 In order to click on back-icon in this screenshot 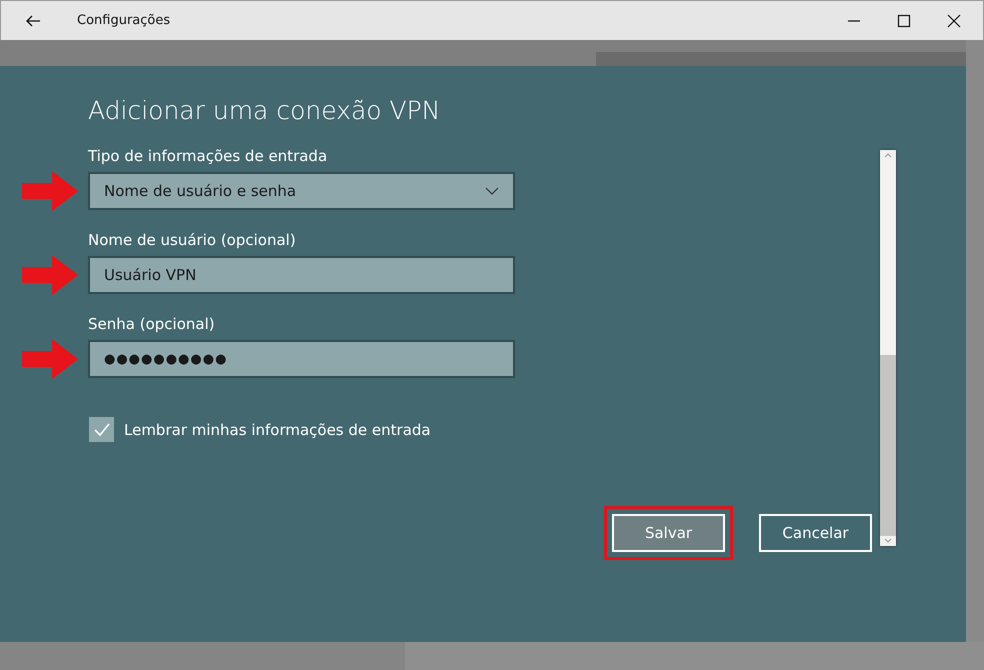, I will do `click(33, 20)`.